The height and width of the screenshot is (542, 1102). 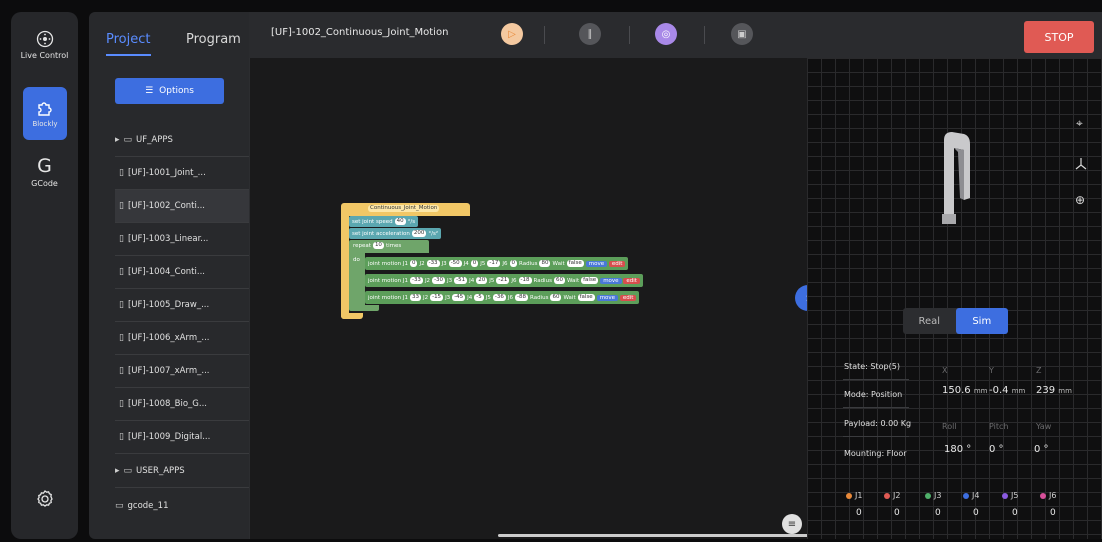 I want to click on j5-value: -21, so click(x=503, y=280).